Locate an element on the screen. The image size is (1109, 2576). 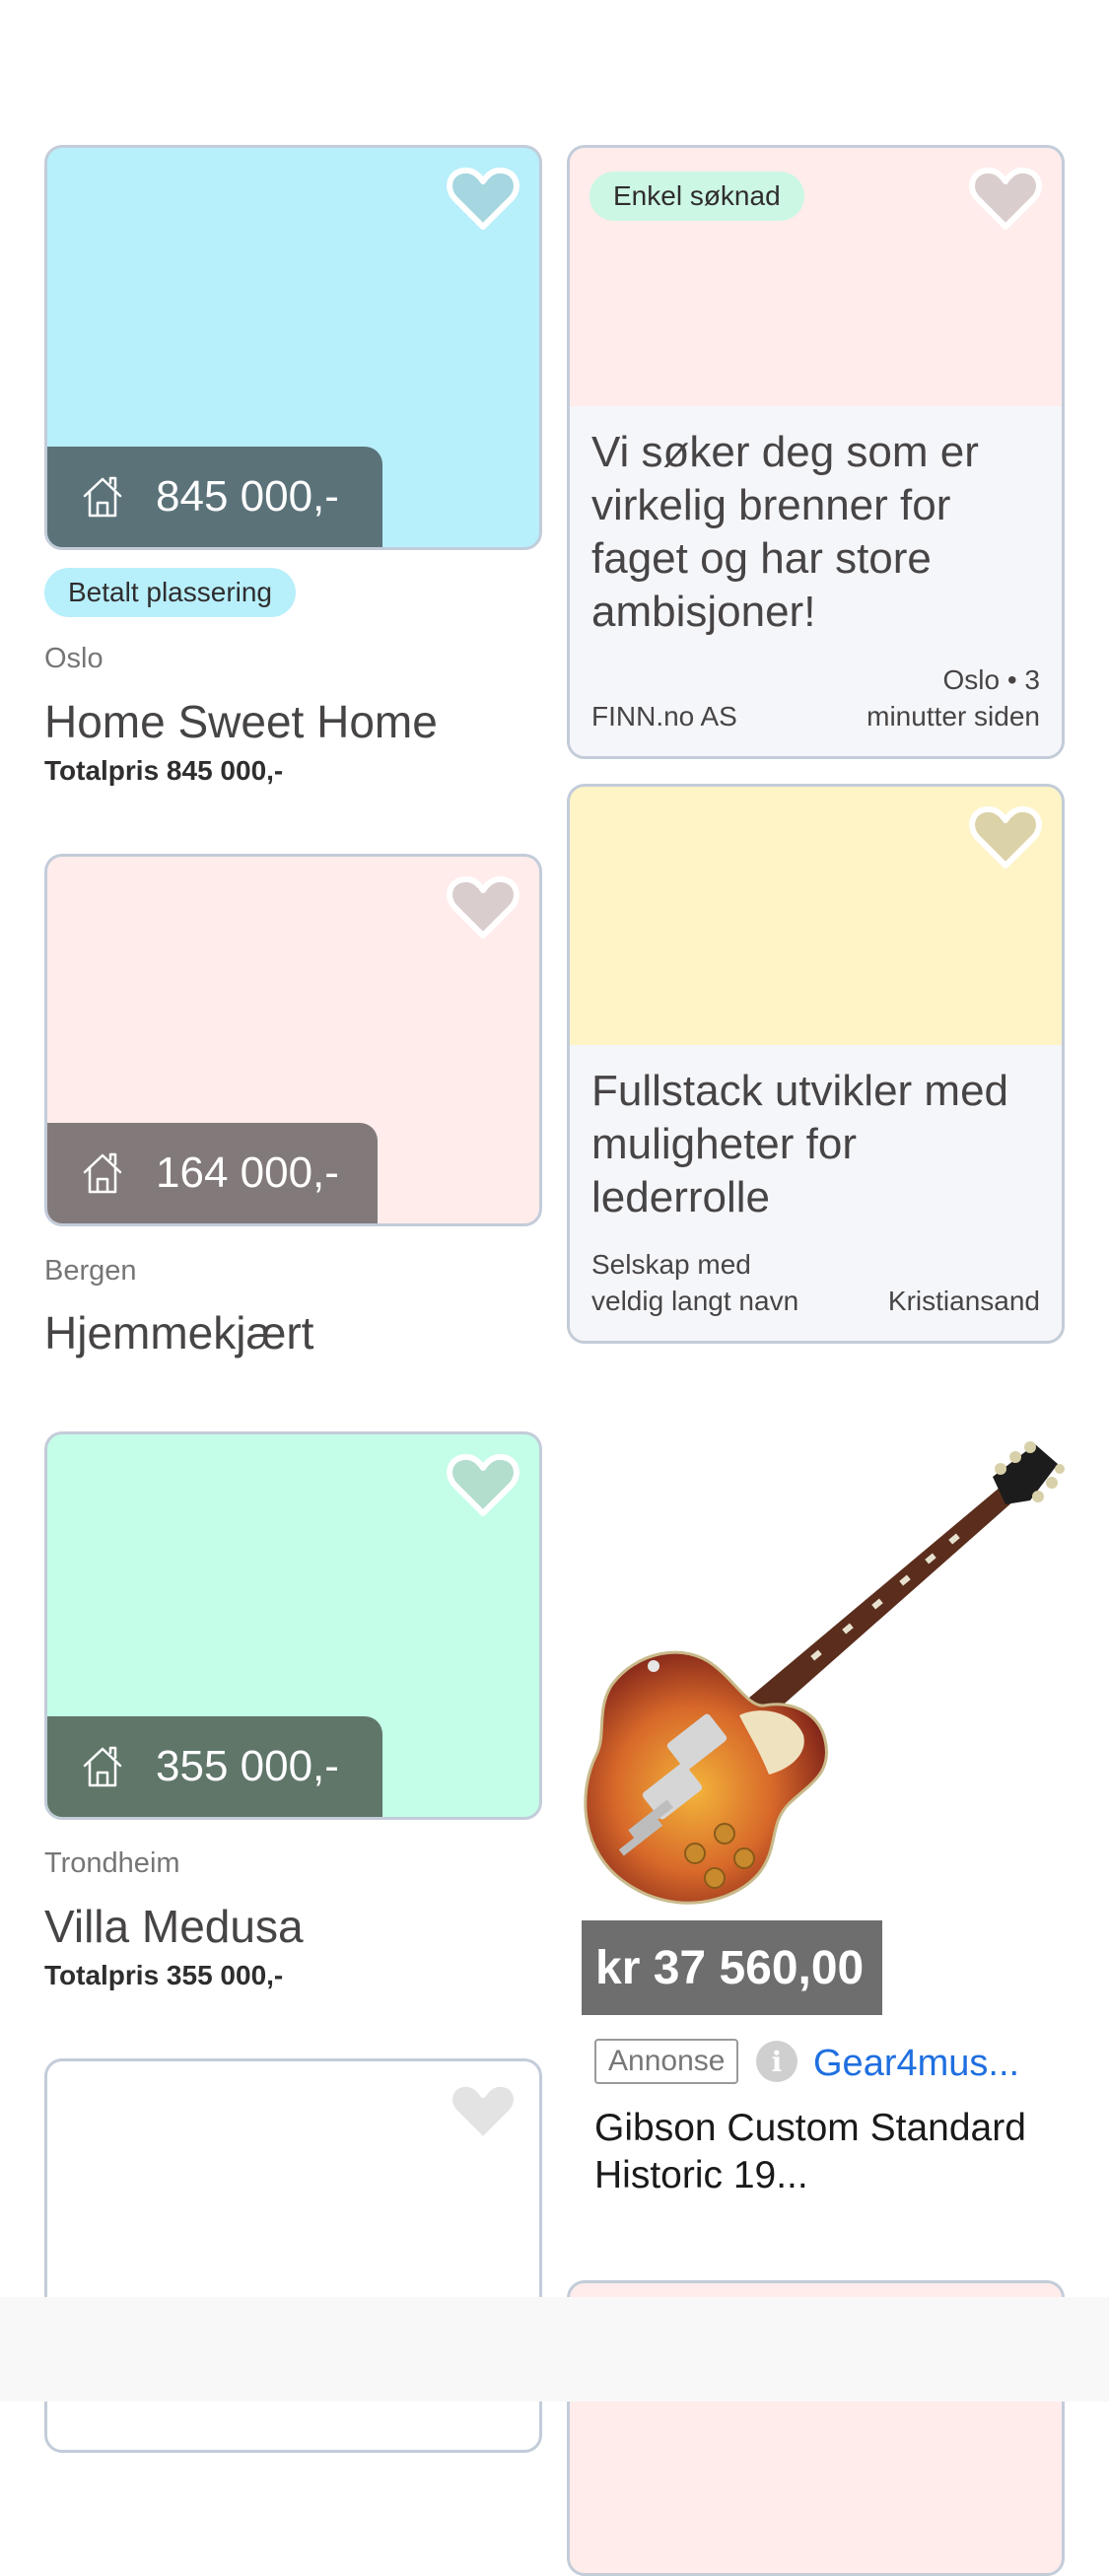
job-company: FINN.no AS is located at coordinates (664, 716).